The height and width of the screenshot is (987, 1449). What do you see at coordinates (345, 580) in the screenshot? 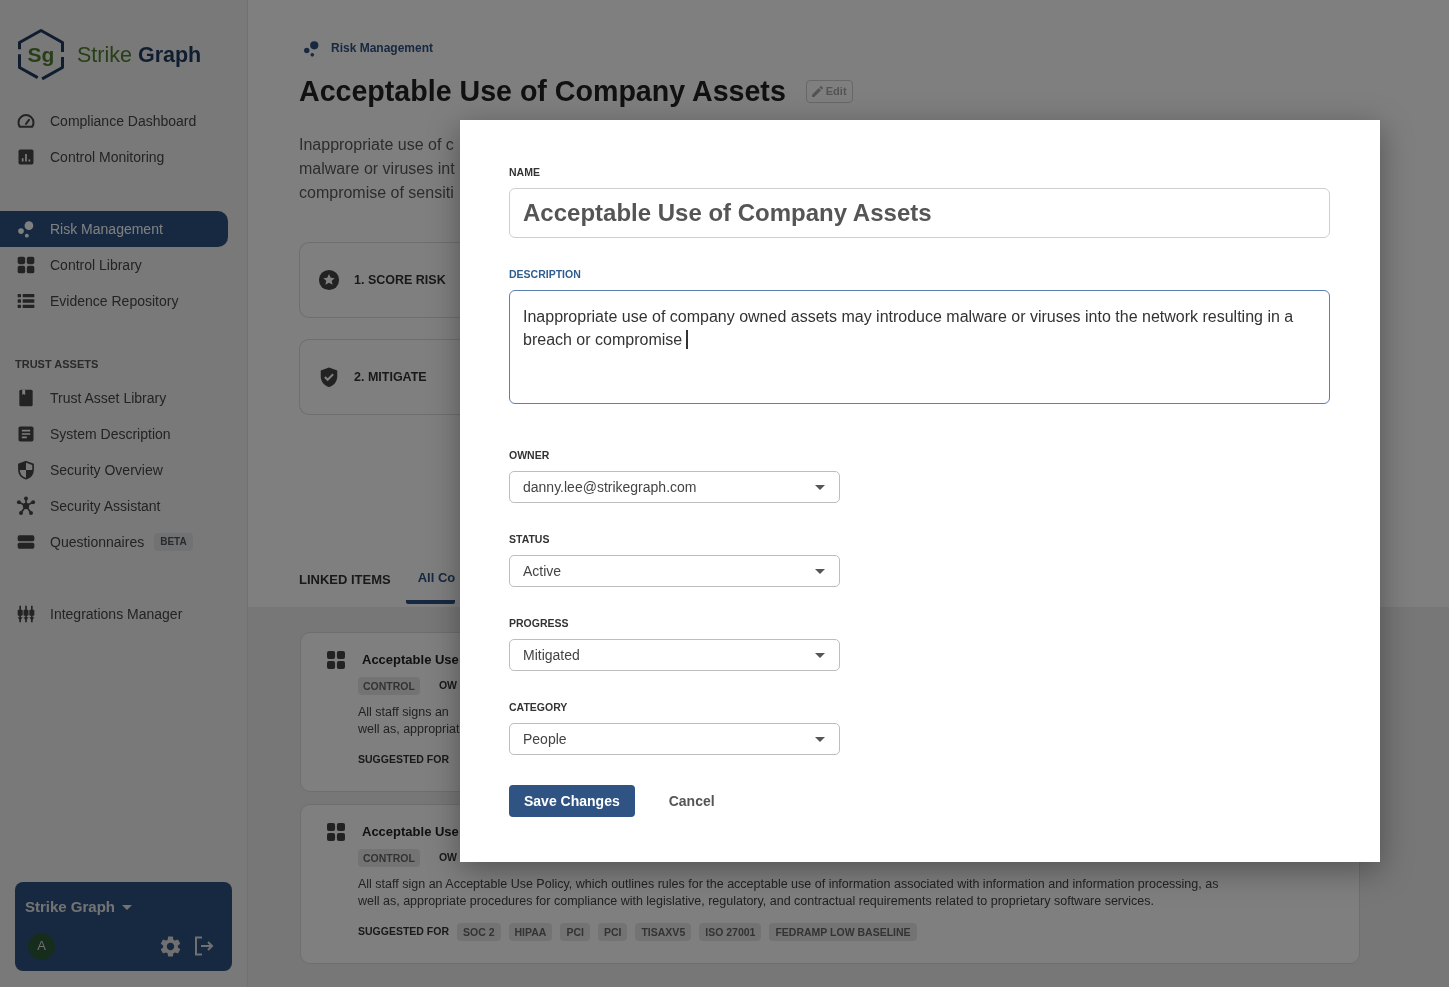
I see `section-heading: LINKED ITEMS` at bounding box center [345, 580].